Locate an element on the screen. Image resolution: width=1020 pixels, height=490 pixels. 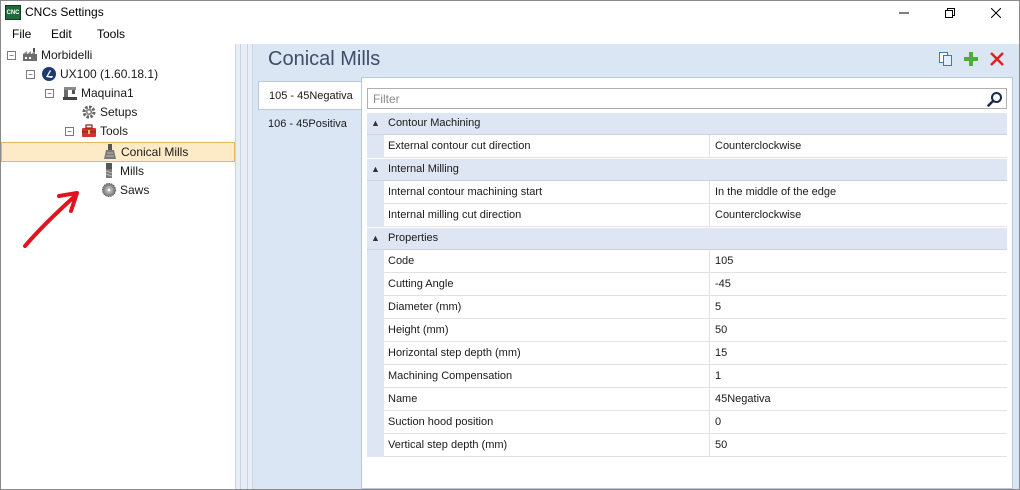
property-row: Machining Compensation 1 is located at coordinates (687, 376).